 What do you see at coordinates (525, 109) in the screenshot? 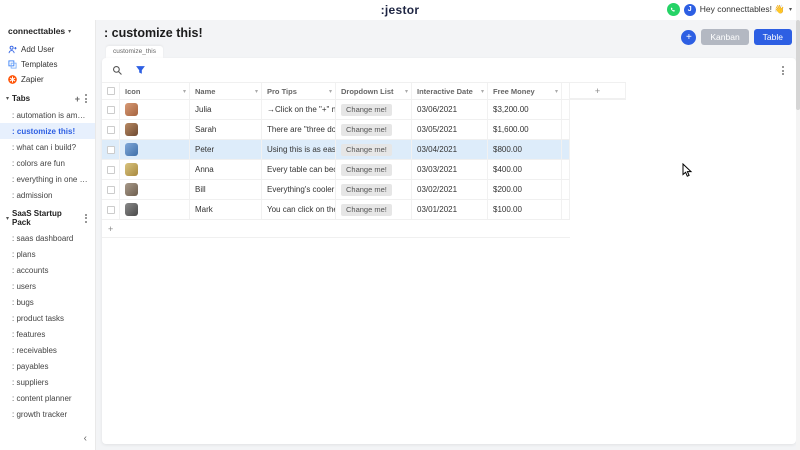
I see `cell-money: $3,200.00` at bounding box center [525, 109].